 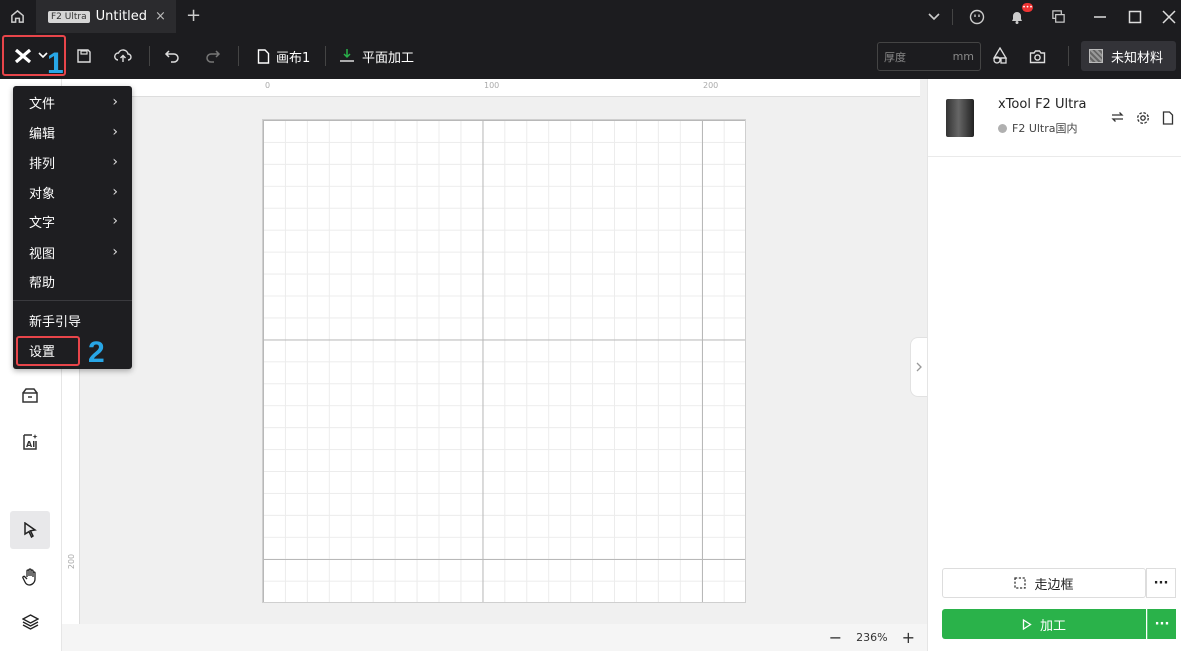 I want to click on select-tool, so click(x=30, y=530).